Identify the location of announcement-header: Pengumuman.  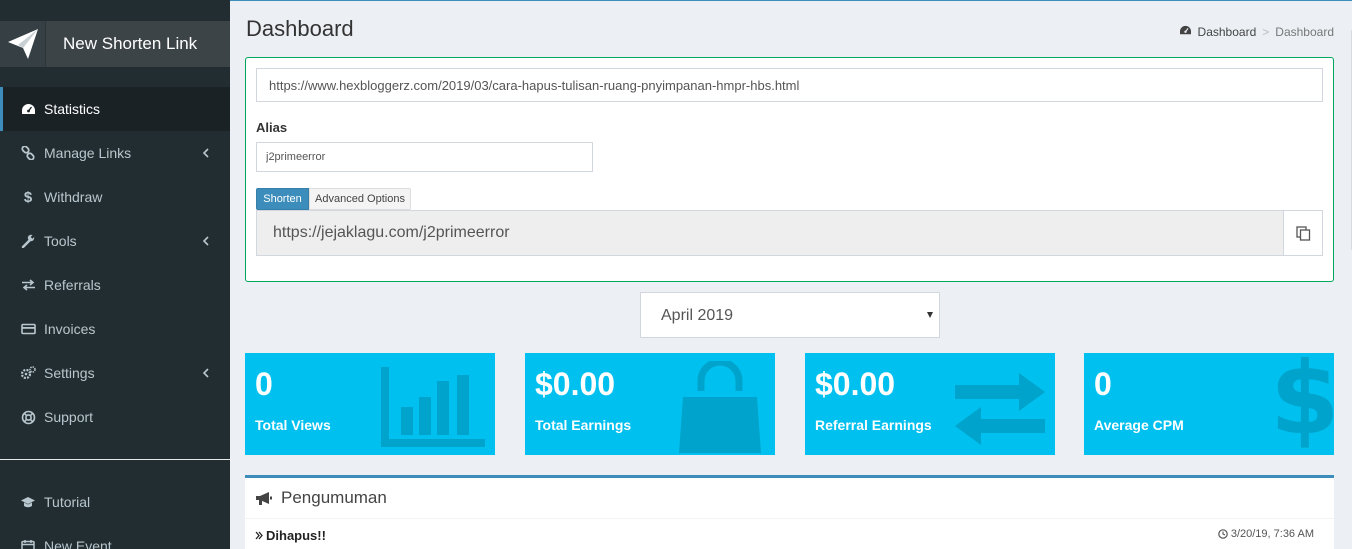
(789, 498).